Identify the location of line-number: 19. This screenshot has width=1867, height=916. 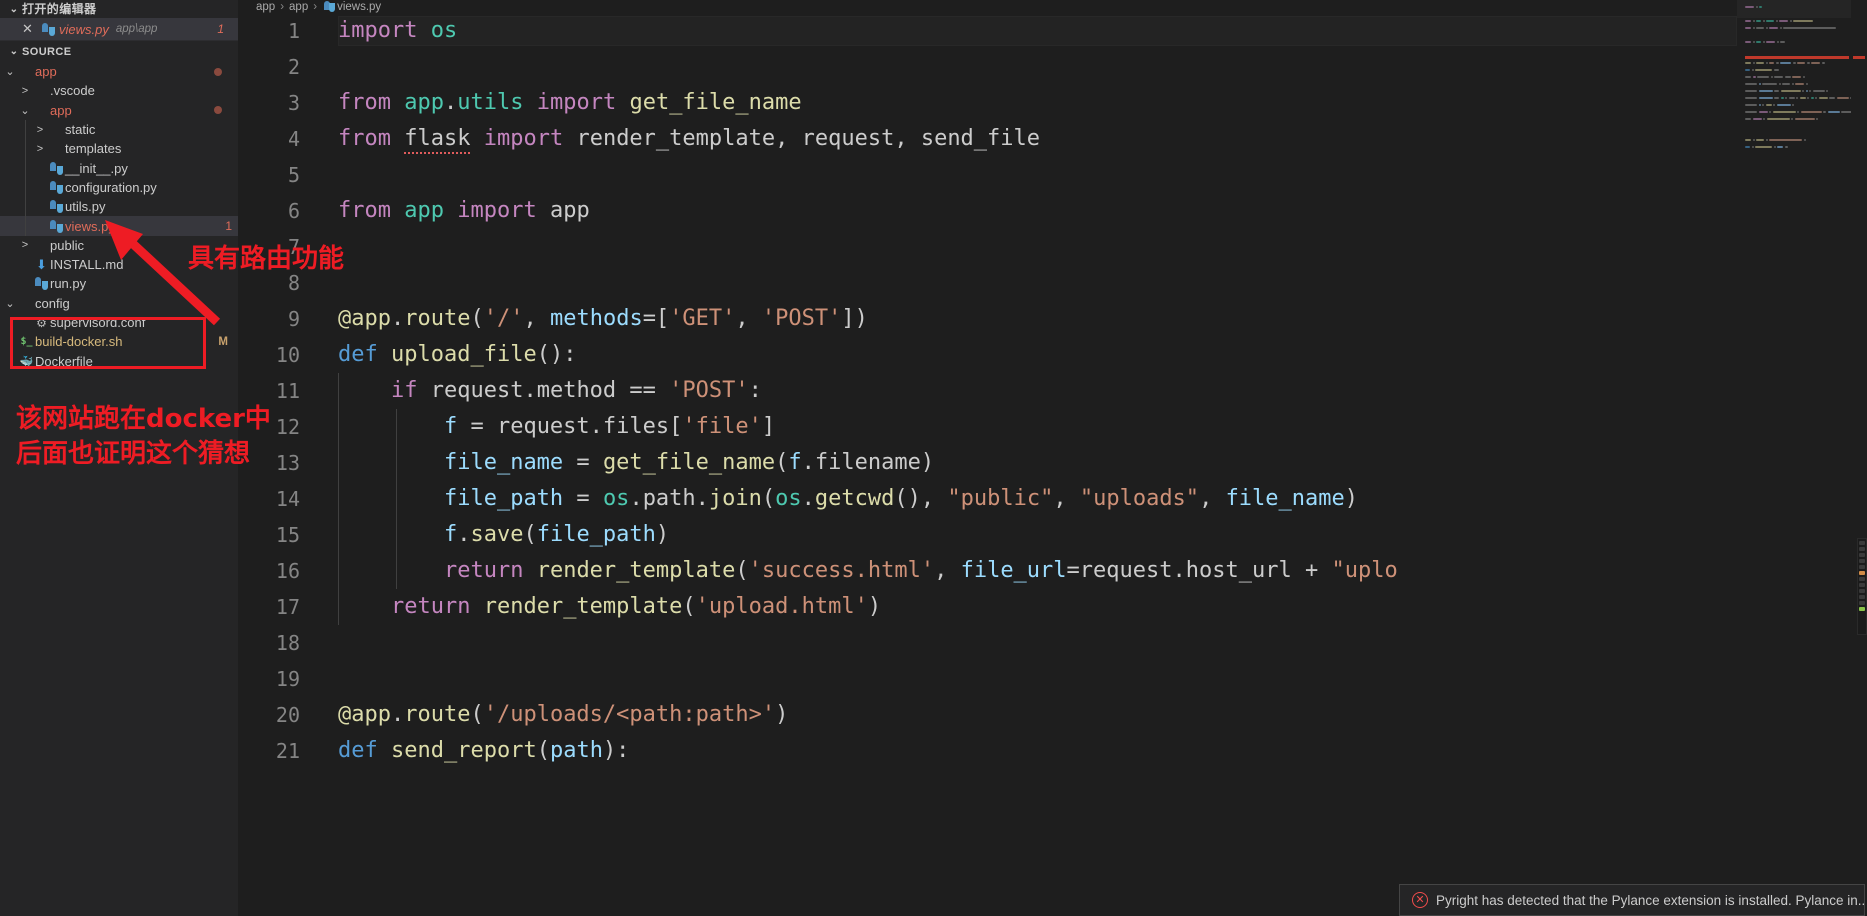
(287, 679).